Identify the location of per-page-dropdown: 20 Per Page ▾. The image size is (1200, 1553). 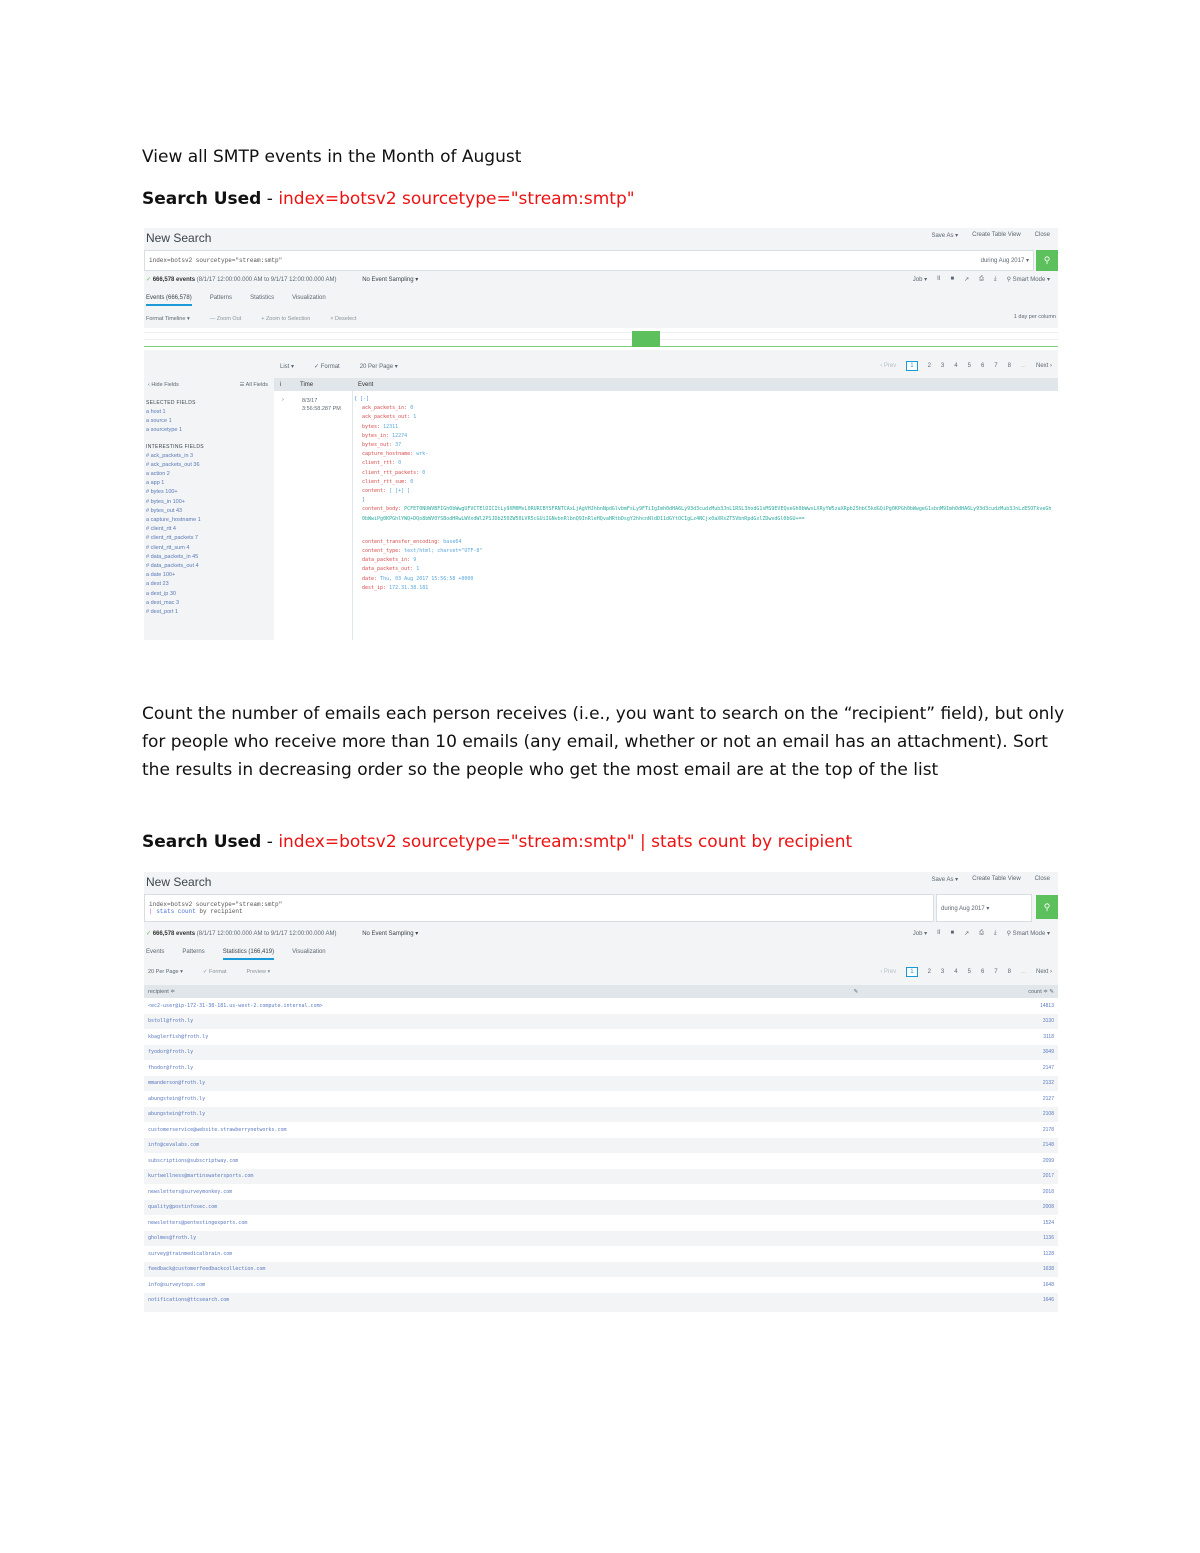
(379, 366).